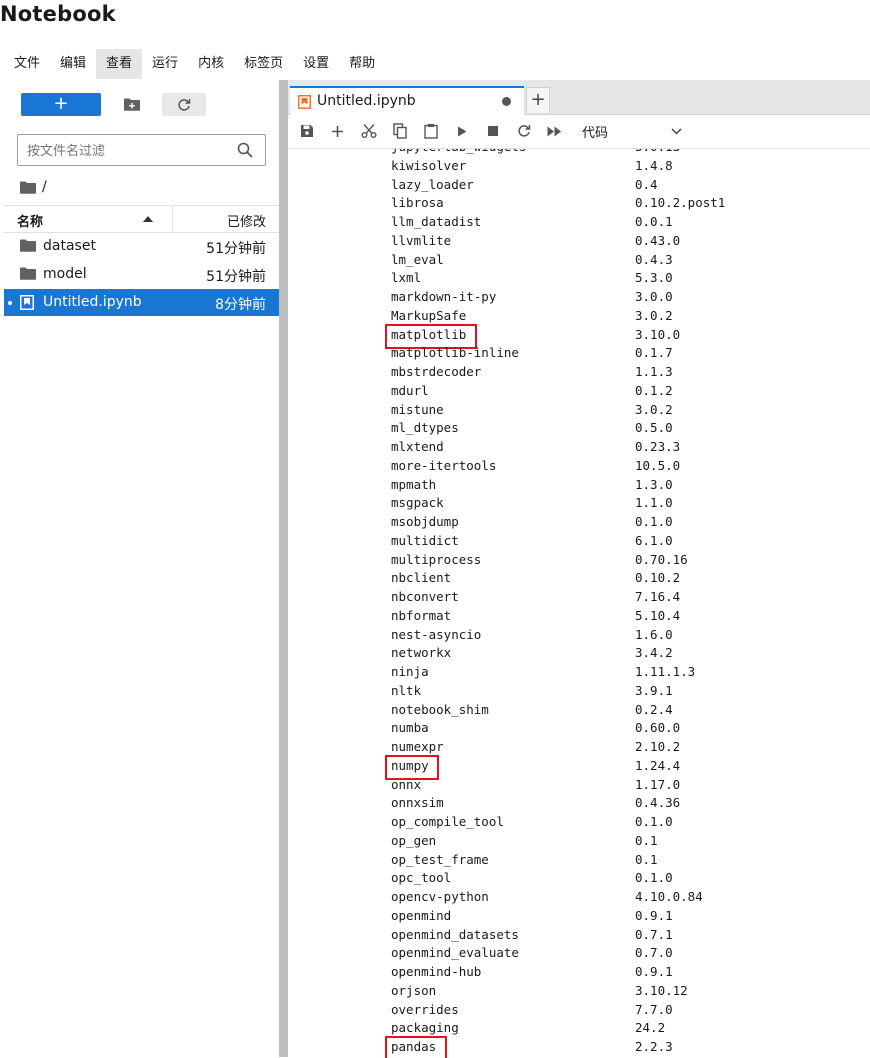  What do you see at coordinates (119, 64) in the screenshot?
I see `menu-item: 查看` at bounding box center [119, 64].